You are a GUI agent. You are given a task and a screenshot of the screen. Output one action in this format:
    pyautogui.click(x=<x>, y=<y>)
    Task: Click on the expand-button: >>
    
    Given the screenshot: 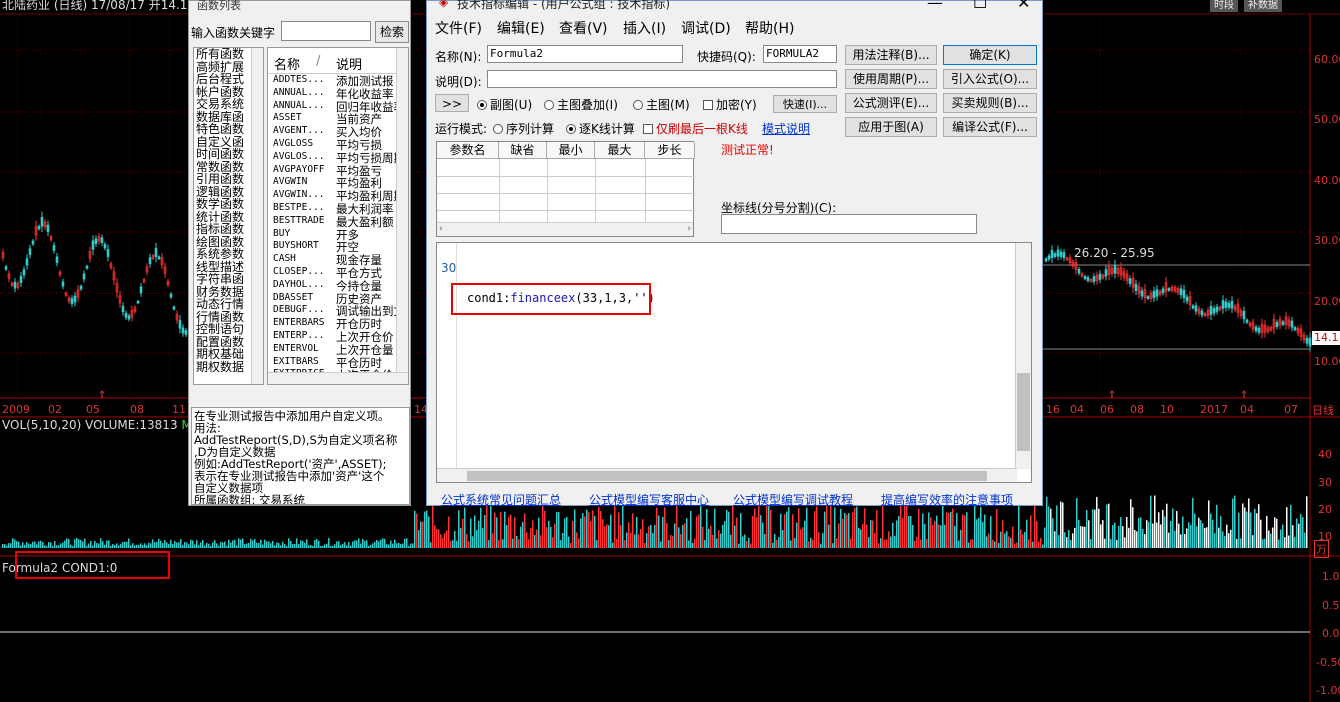 What is the action you would take?
    pyautogui.click(x=452, y=103)
    